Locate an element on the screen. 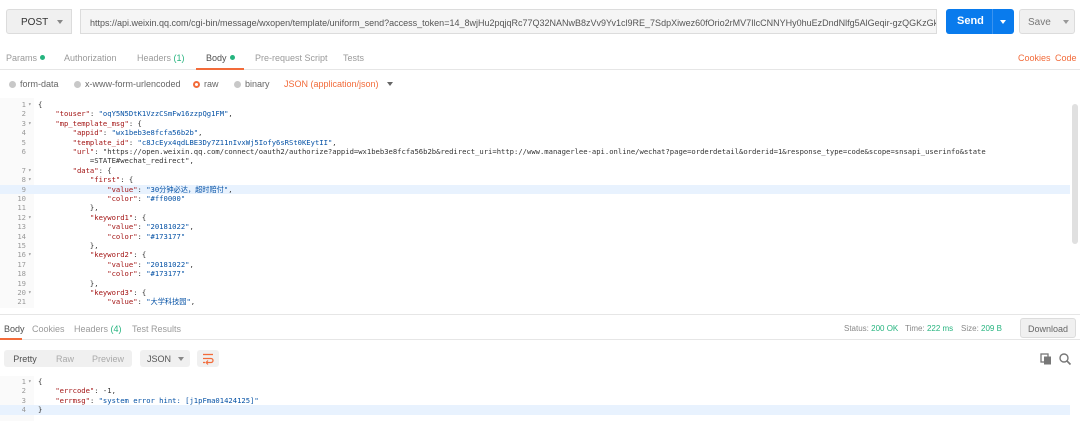 Image resolution: width=1080 pixels, height=421 pixels. code-line: 12 ▾ "keyword1": { is located at coordinates (535, 217).